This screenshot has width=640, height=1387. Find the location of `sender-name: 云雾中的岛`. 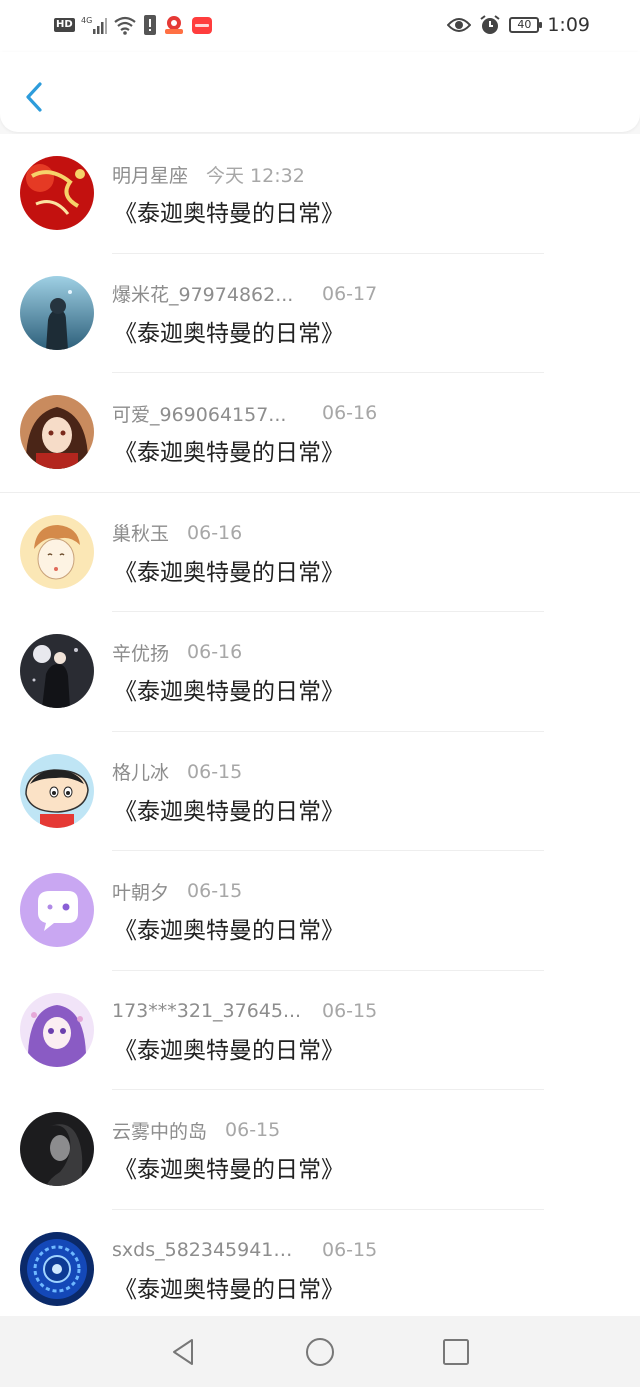

sender-name: 云雾中的岛 is located at coordinates (160, 1131).